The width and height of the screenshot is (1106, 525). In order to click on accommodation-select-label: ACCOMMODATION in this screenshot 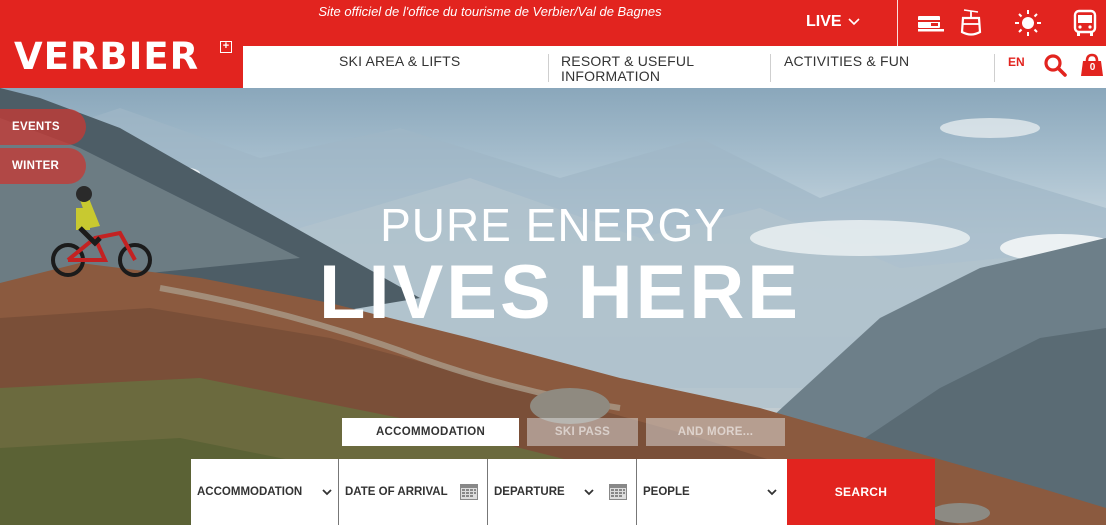, I will do `click(250, 492)`.